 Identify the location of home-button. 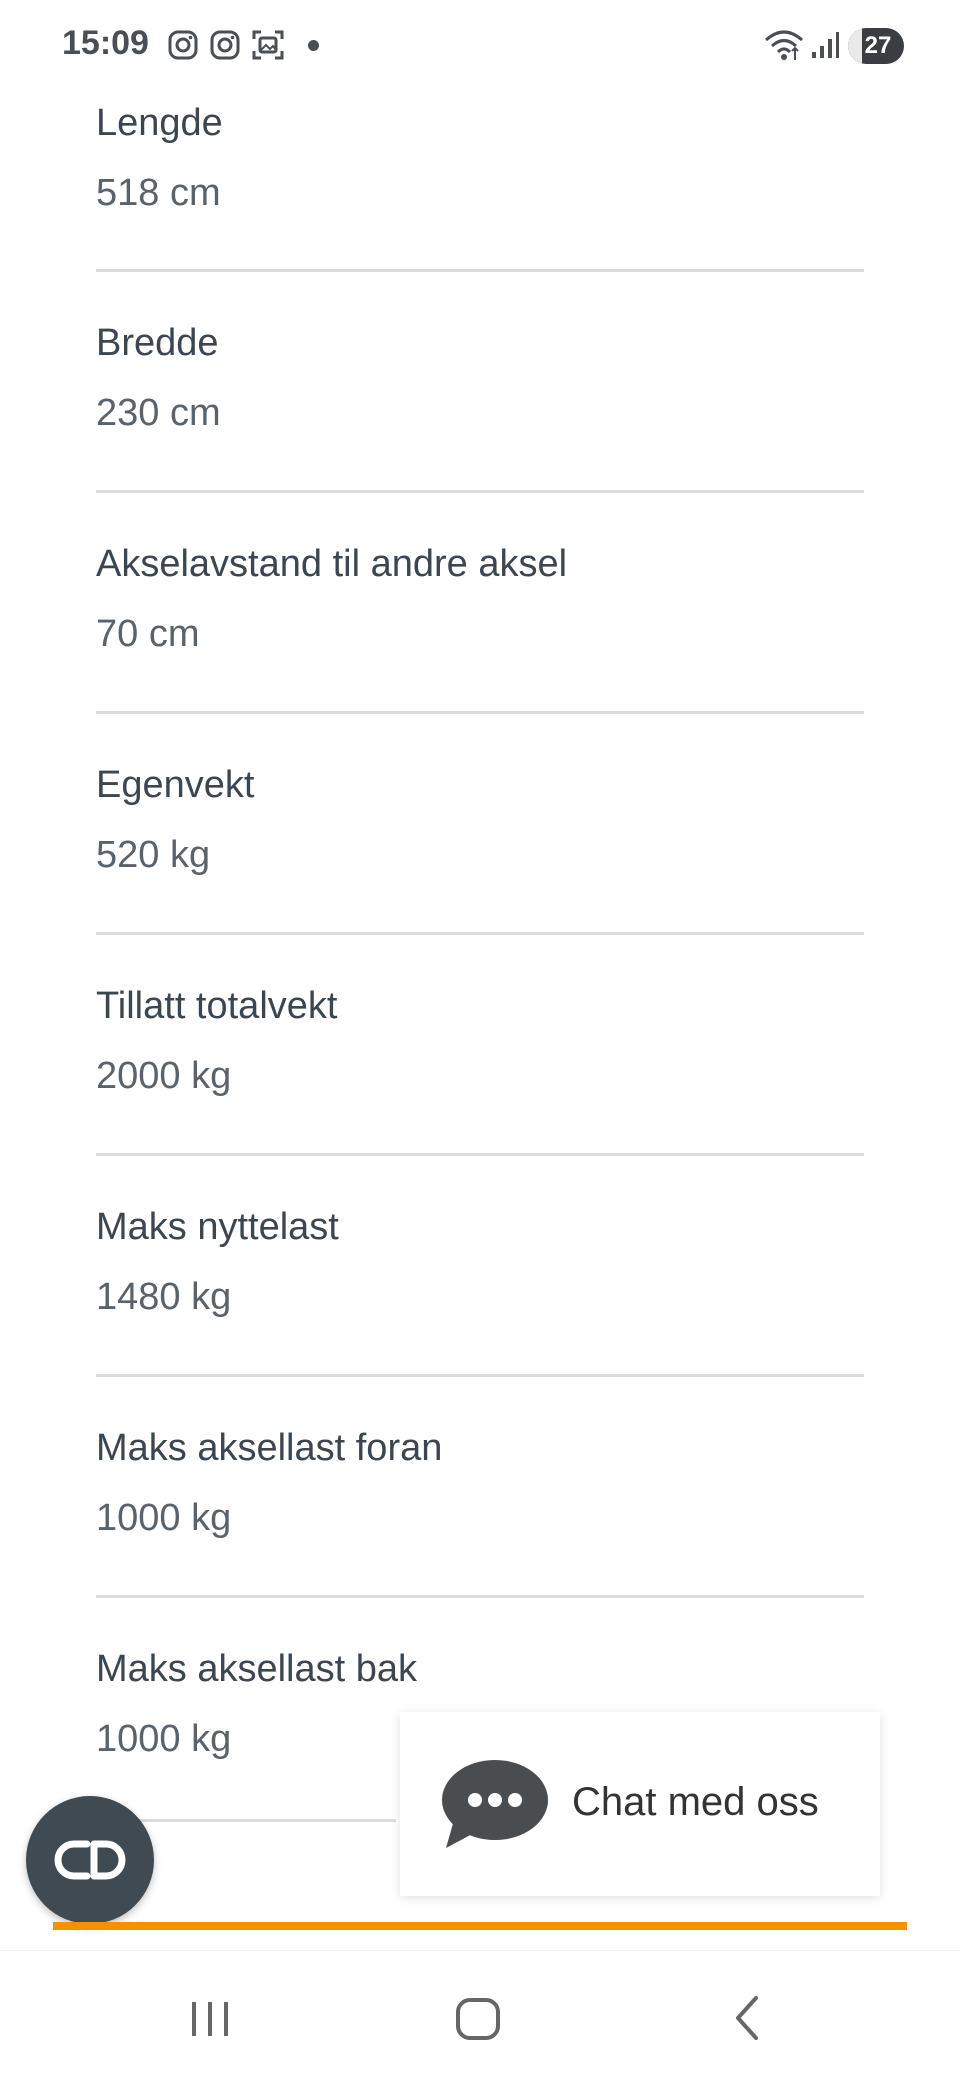
(478, 2015).